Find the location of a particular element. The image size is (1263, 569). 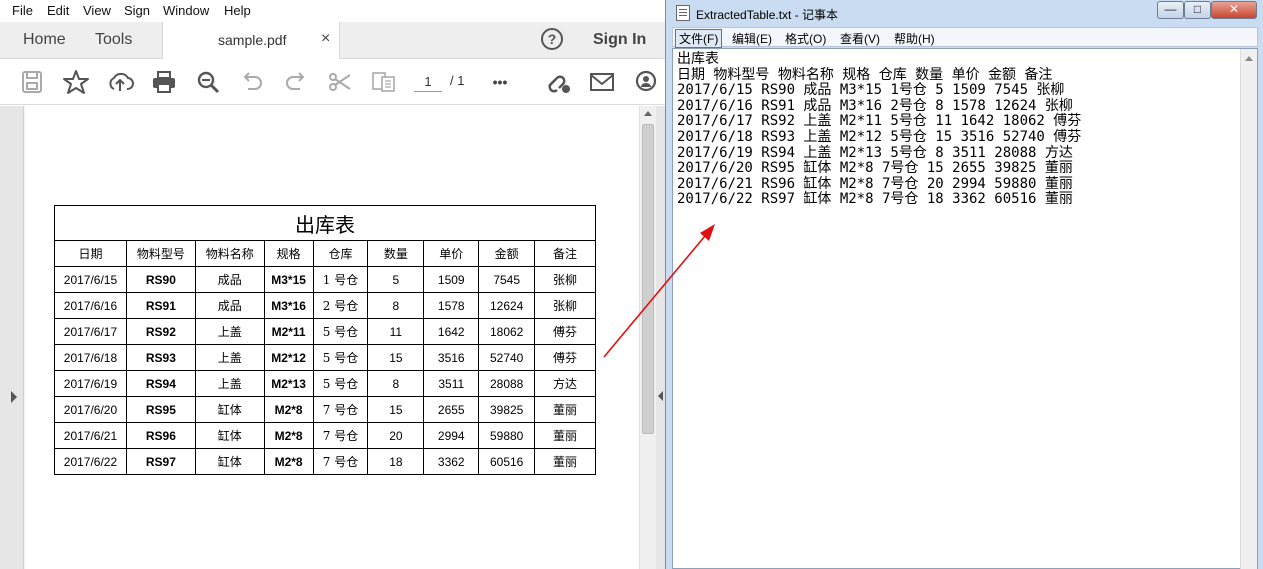

close-tab-icon: × is located at coordinates (325, 39).